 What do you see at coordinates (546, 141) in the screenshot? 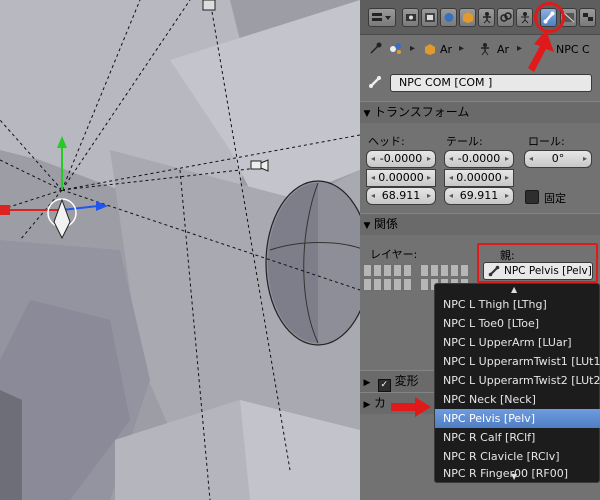
I see `roll-label: ロール:` at bounding box center [546, 141].